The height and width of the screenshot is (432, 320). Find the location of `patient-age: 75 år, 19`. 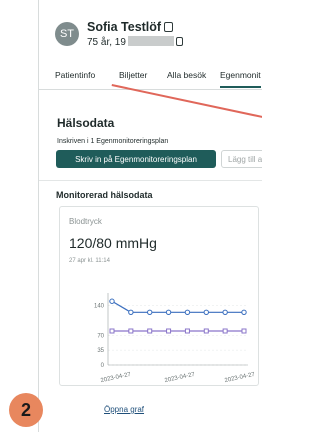

patient-age: 75 år, 19 is located at coordinates (135, 42).